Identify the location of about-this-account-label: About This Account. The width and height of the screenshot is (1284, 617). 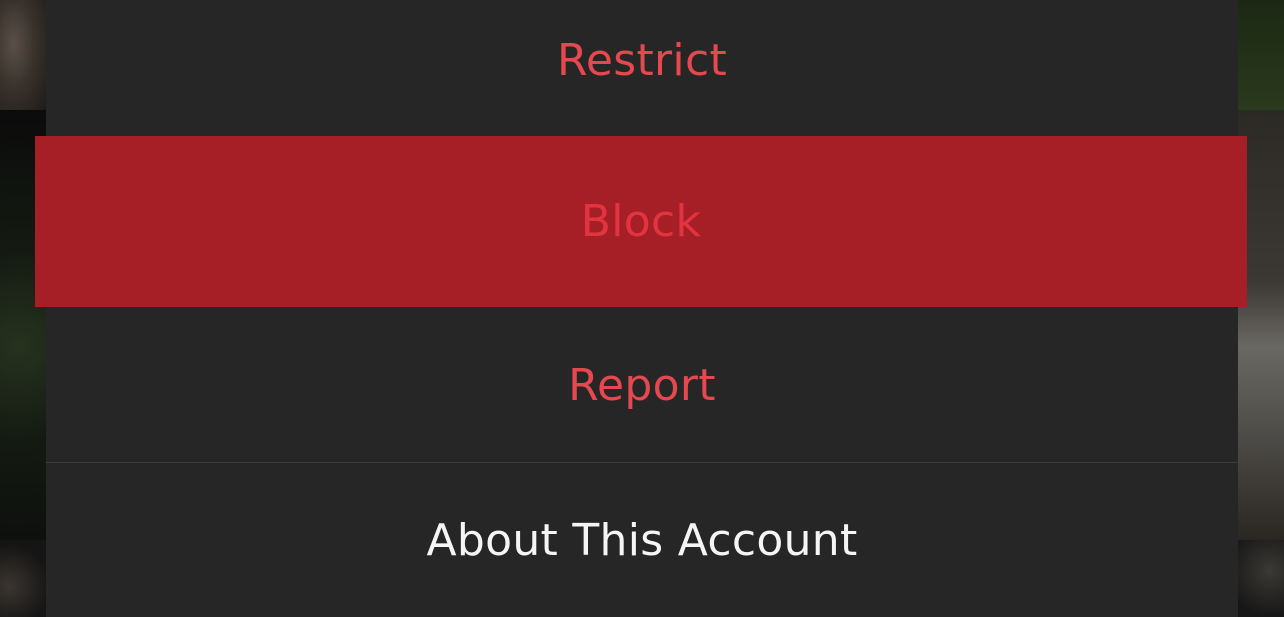
(642, 540).